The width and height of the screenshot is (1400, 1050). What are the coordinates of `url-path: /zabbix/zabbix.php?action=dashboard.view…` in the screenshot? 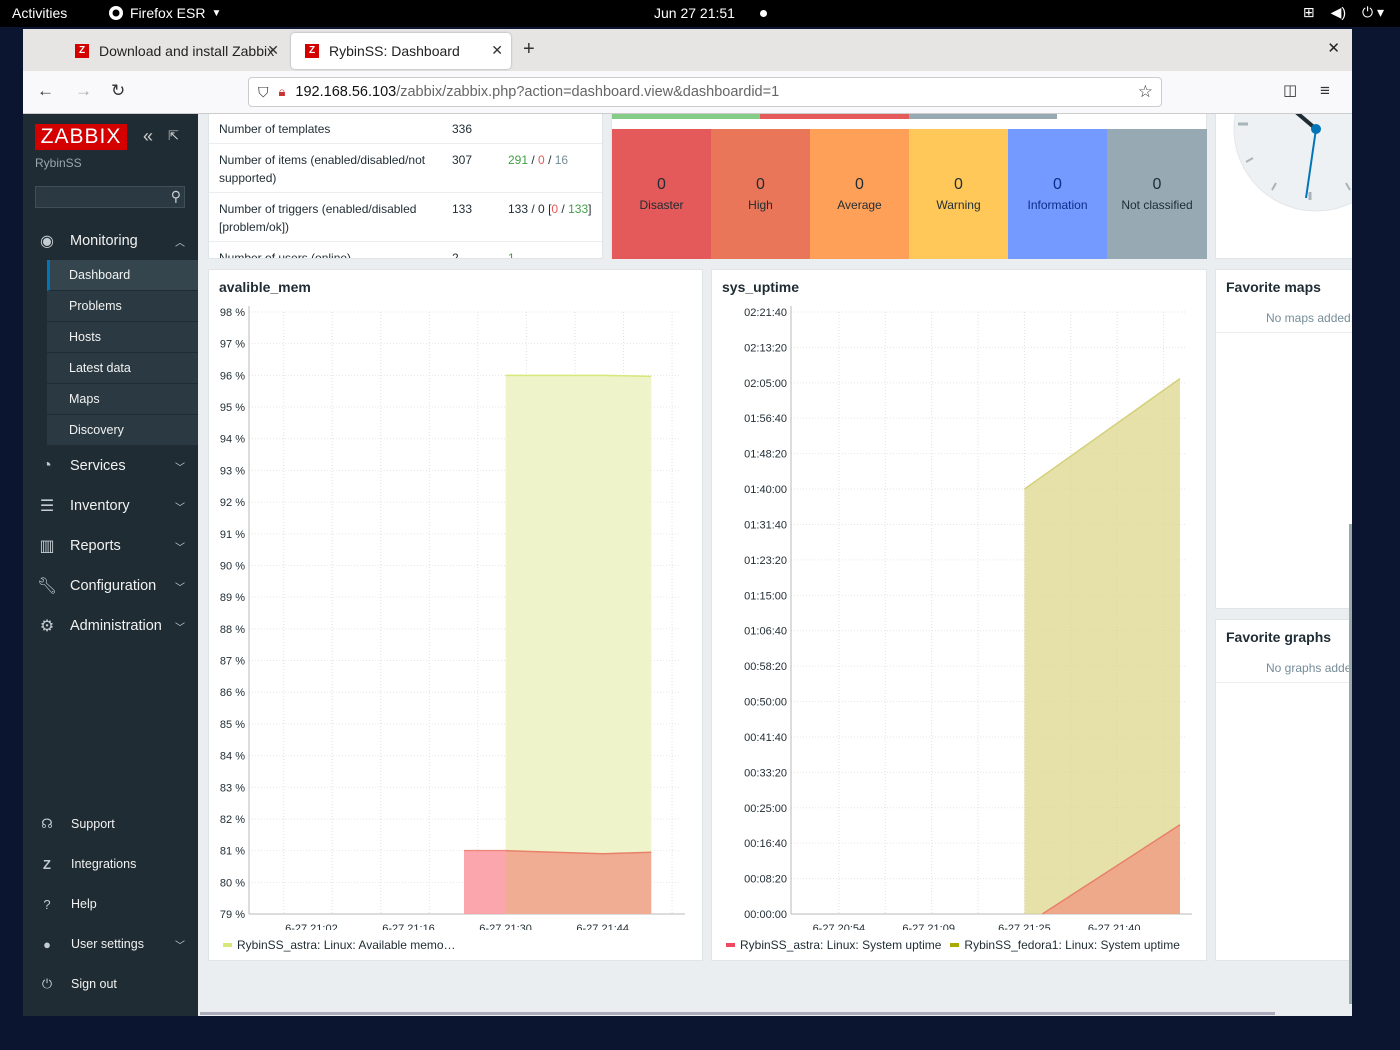 It's located at (588, 92).